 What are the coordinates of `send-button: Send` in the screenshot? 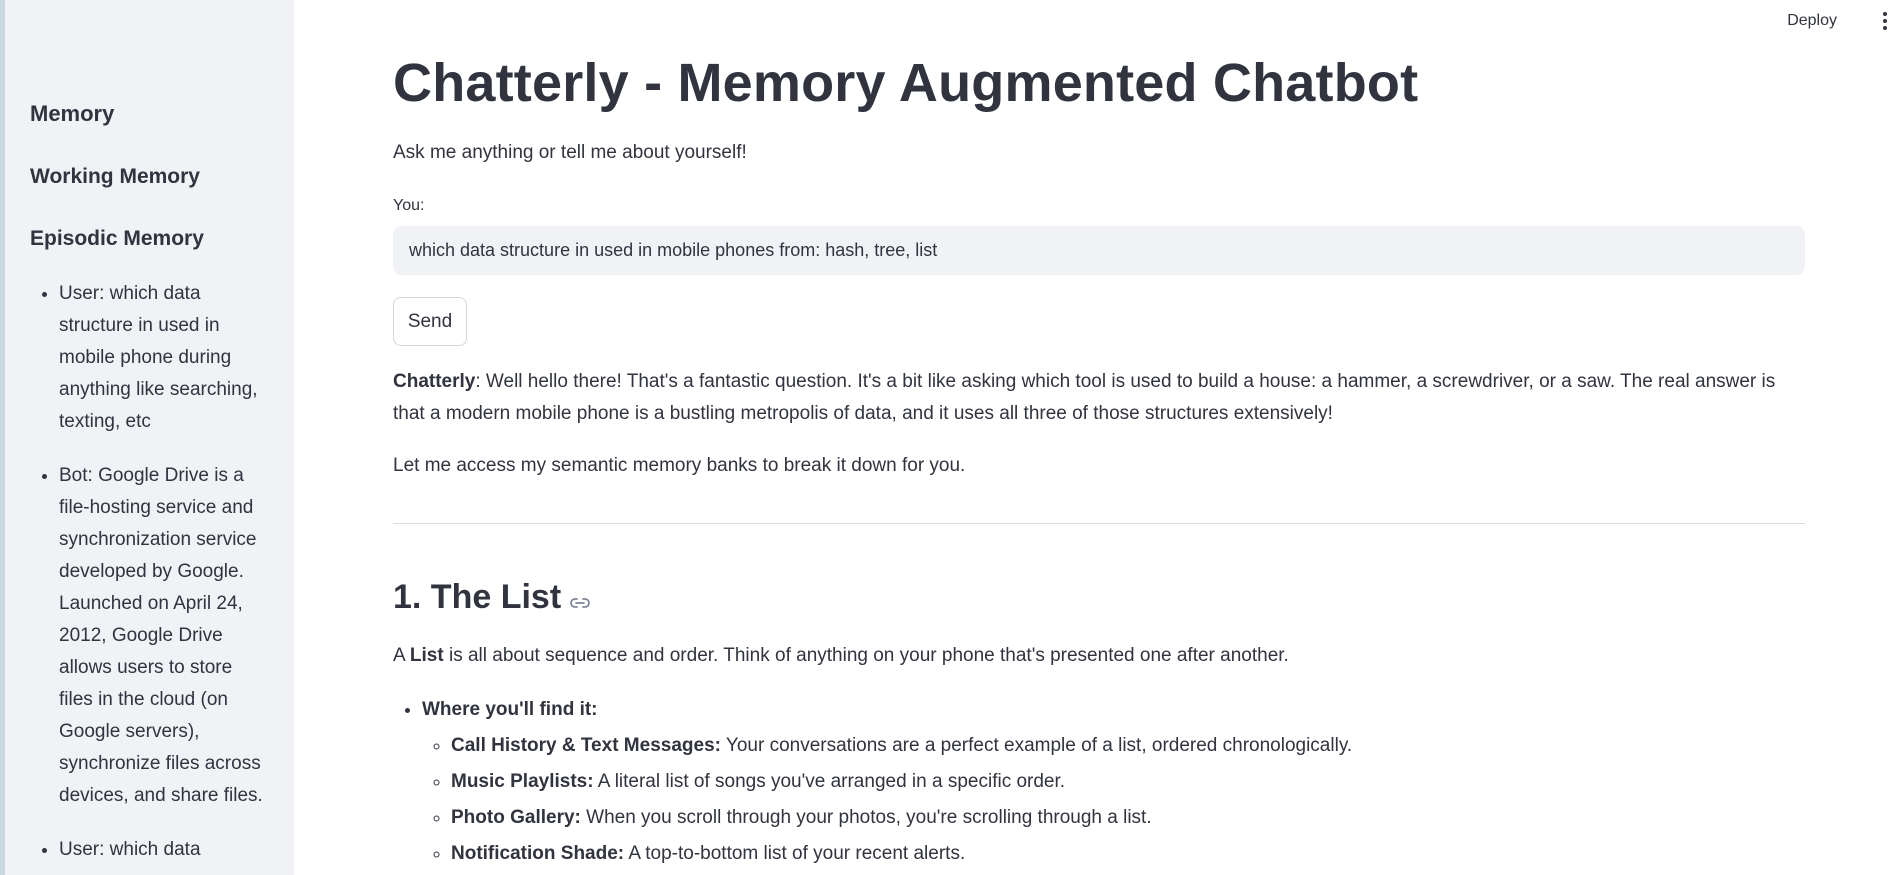 It's located at (430, 321).